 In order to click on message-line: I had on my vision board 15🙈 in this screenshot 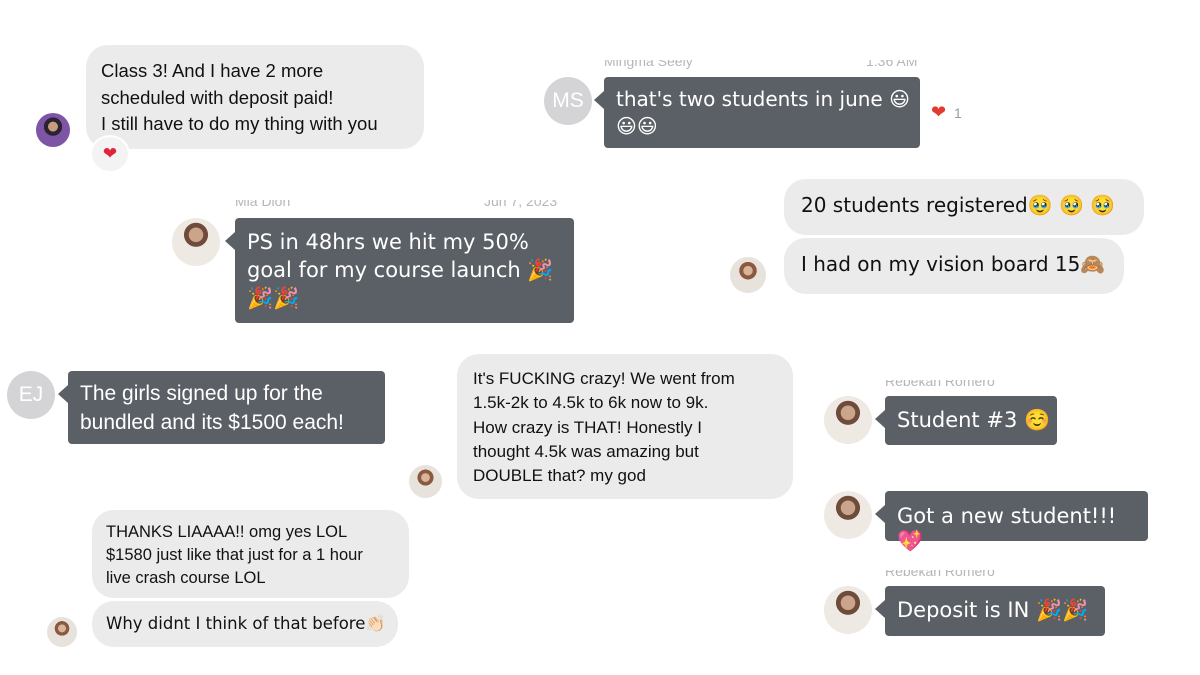, I will do `click(953, 264)`.